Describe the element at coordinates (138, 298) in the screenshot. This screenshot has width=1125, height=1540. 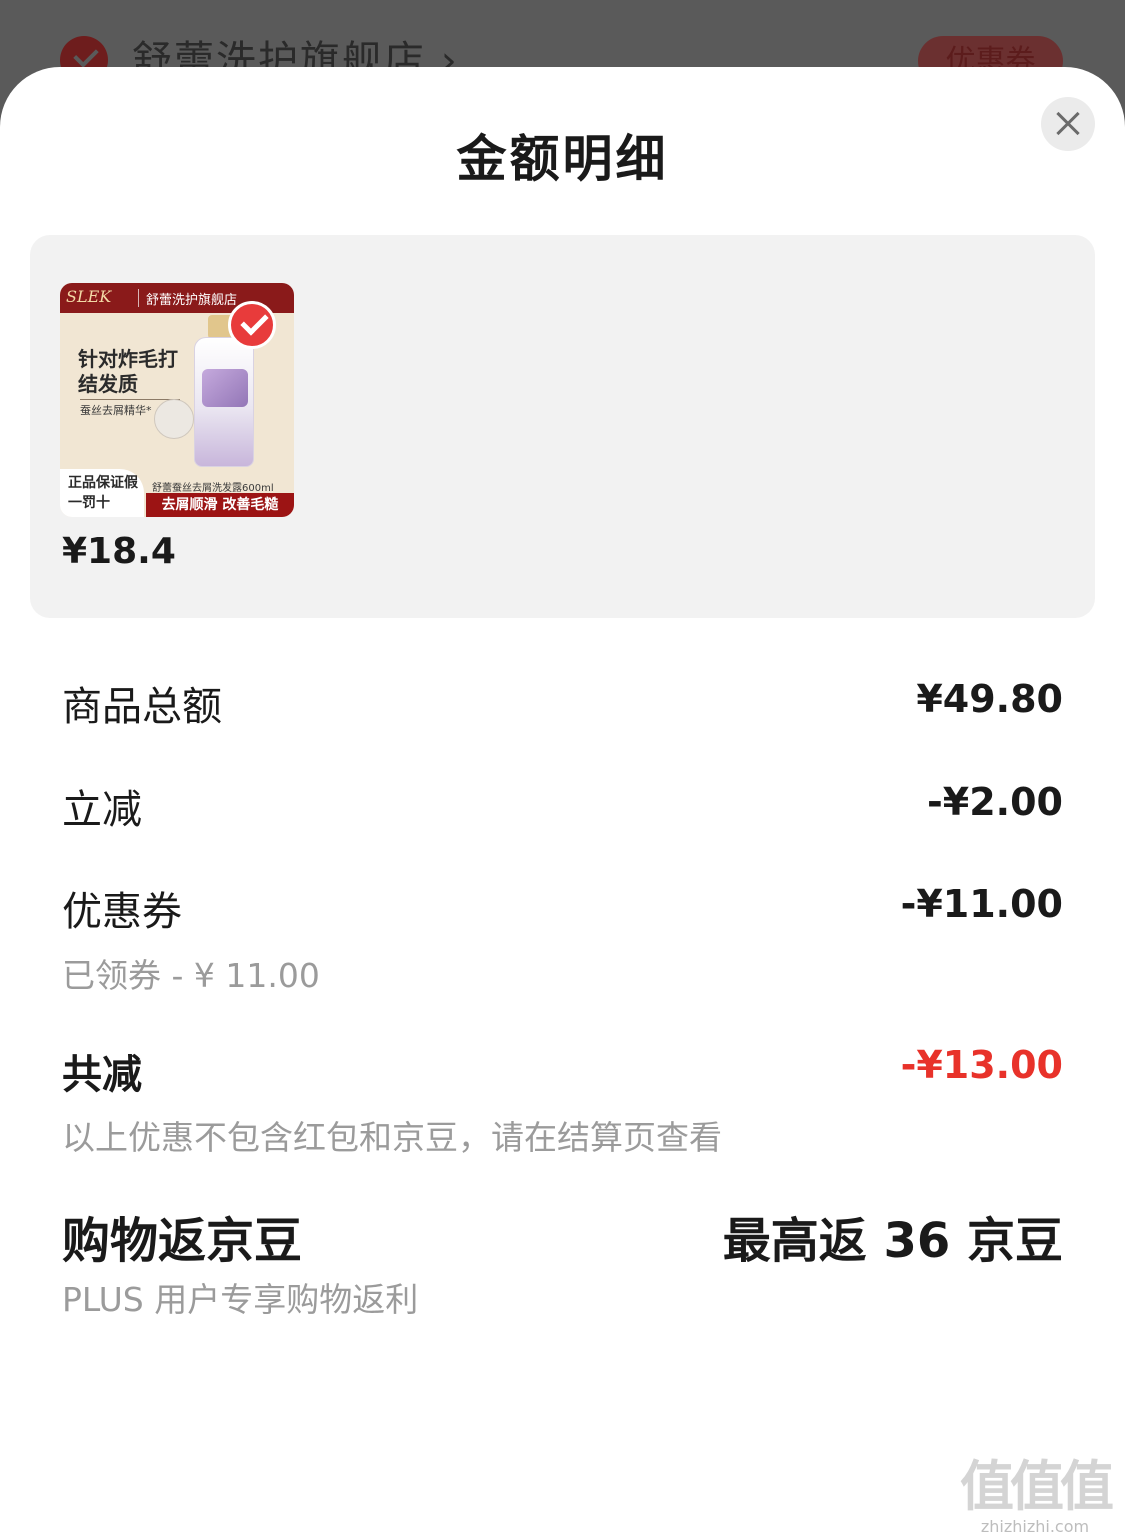
I see `header-divider` at that location.